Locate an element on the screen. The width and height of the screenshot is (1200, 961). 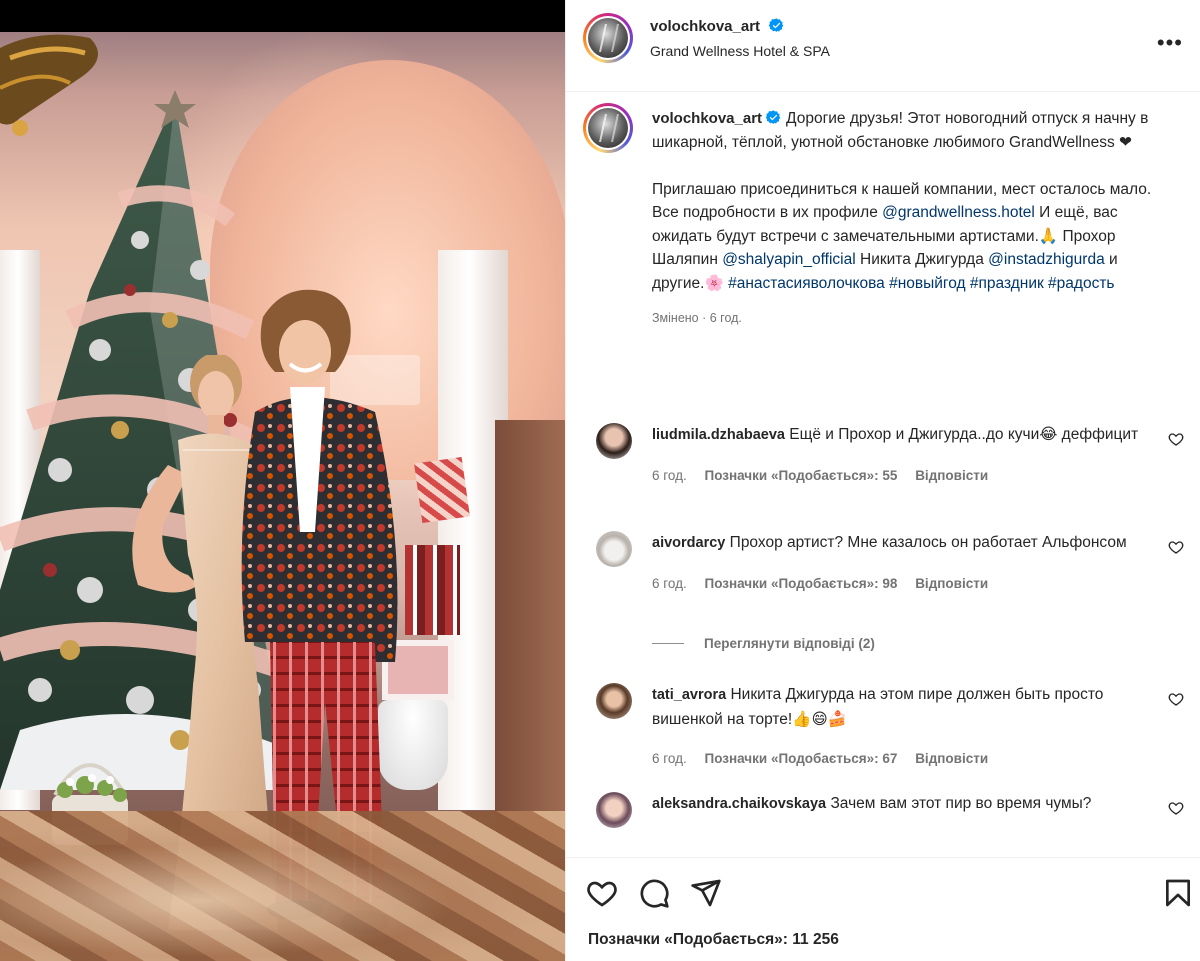
post-likes-count: Позначки «Подобається»: 11 256 is located at coordinates (713, 940).